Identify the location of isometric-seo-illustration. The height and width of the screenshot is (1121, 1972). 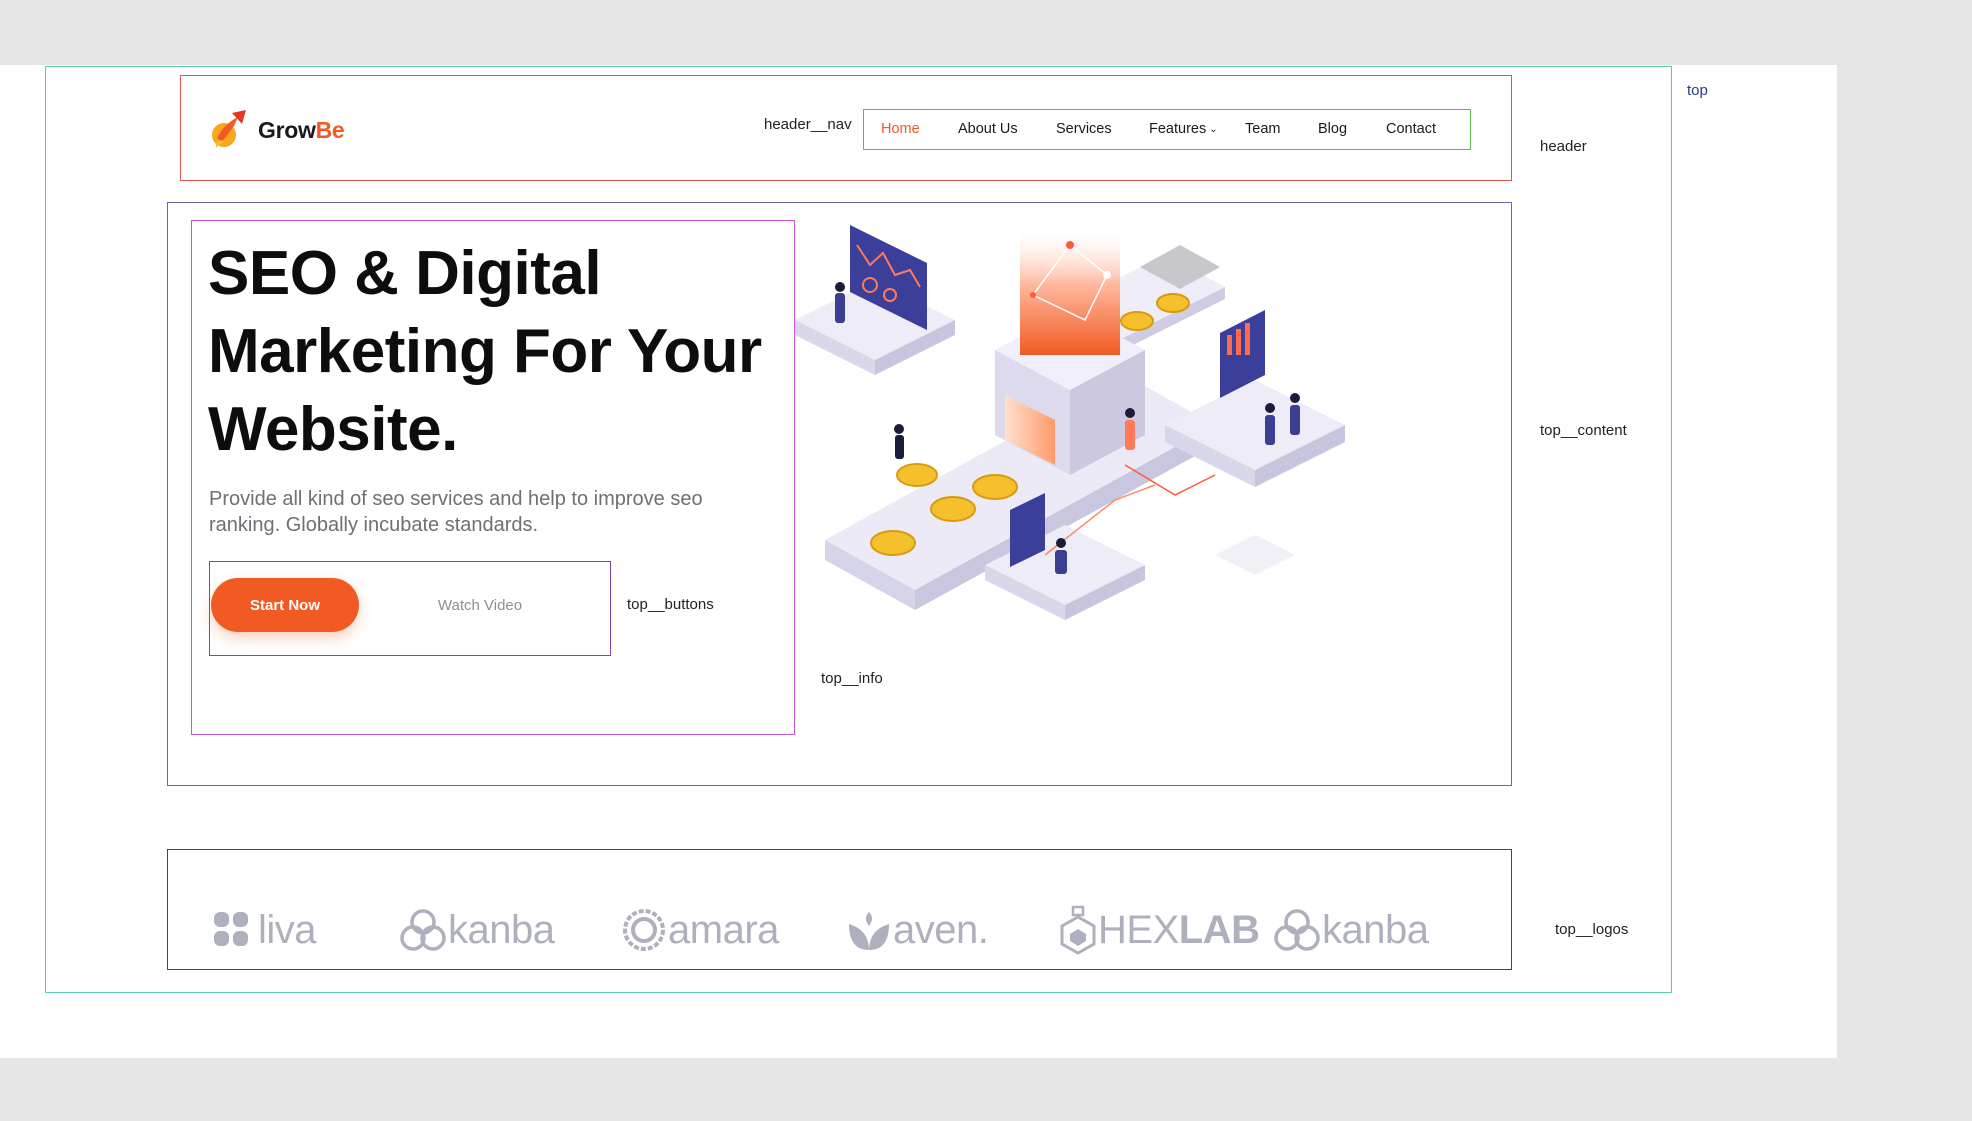
(1070, 422).